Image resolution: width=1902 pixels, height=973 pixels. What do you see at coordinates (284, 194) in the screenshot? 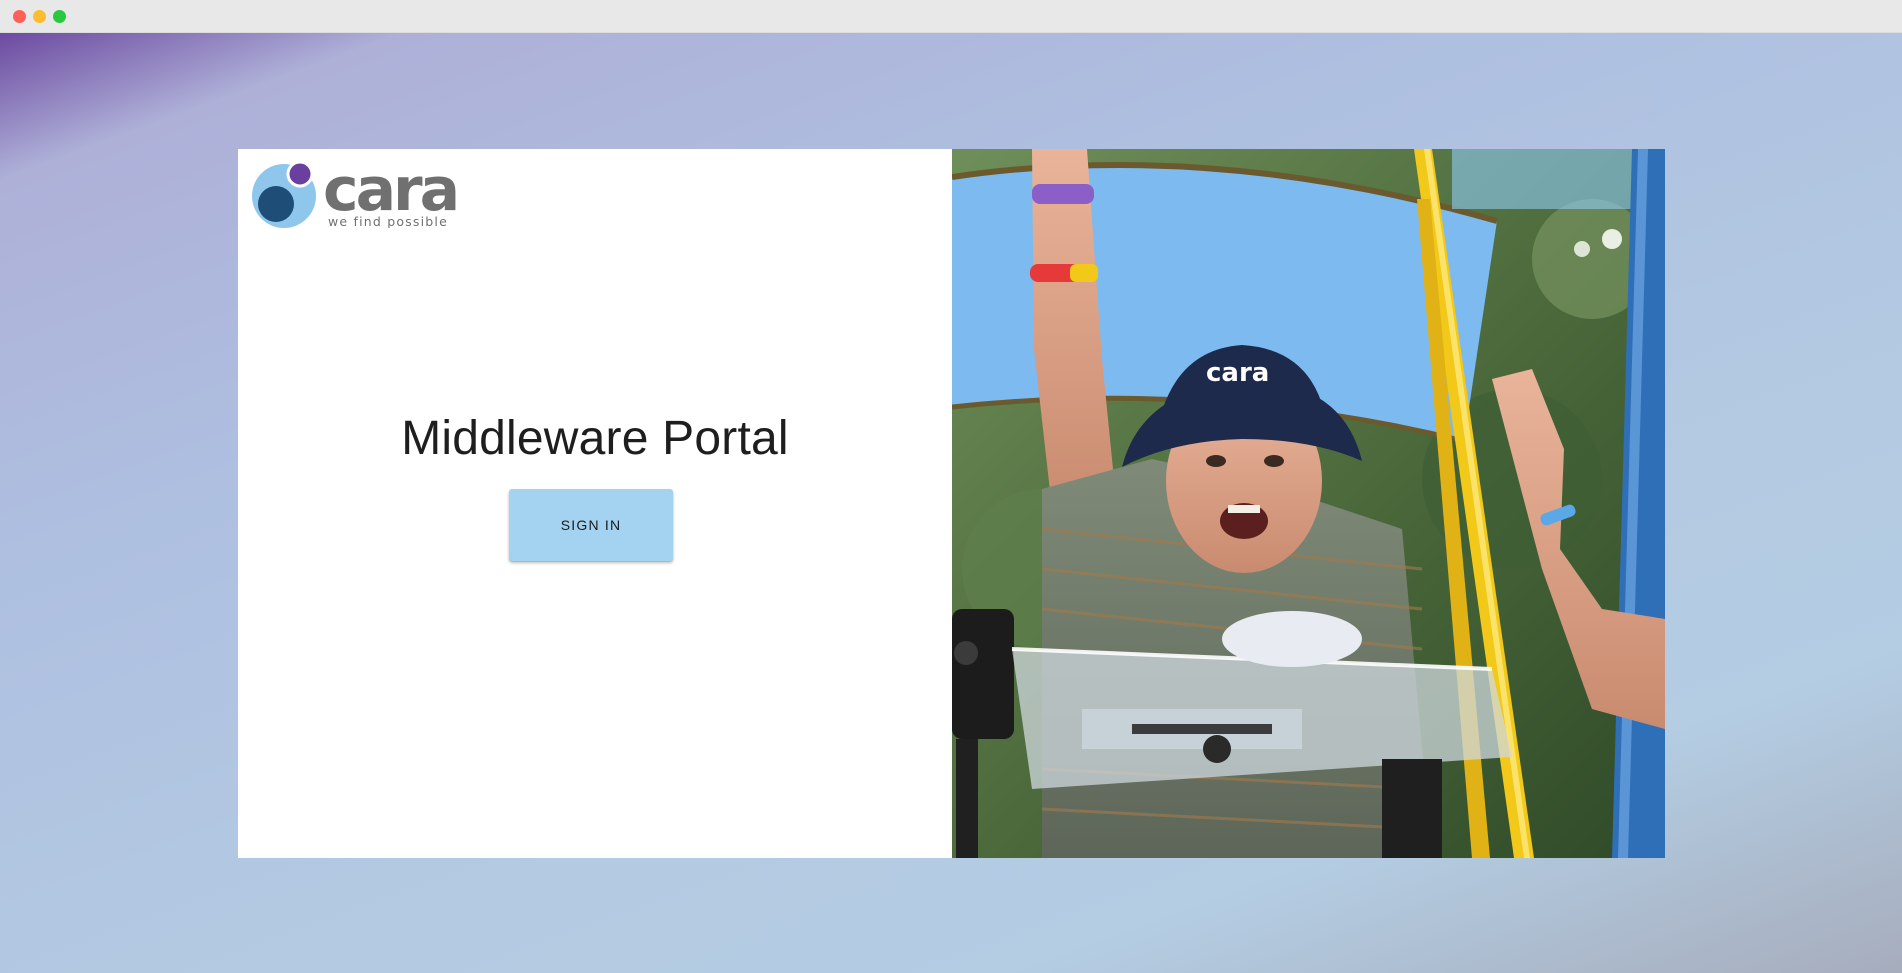
I see `cara-circles-logo-icon` at bounding box center [284, 194].